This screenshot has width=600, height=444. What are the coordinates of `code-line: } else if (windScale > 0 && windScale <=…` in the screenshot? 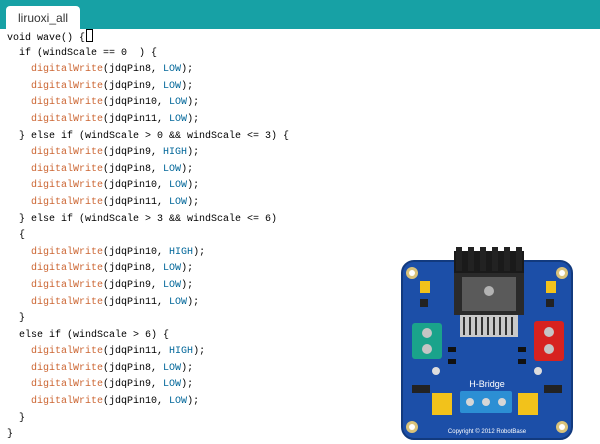 It's located at (148, 137).